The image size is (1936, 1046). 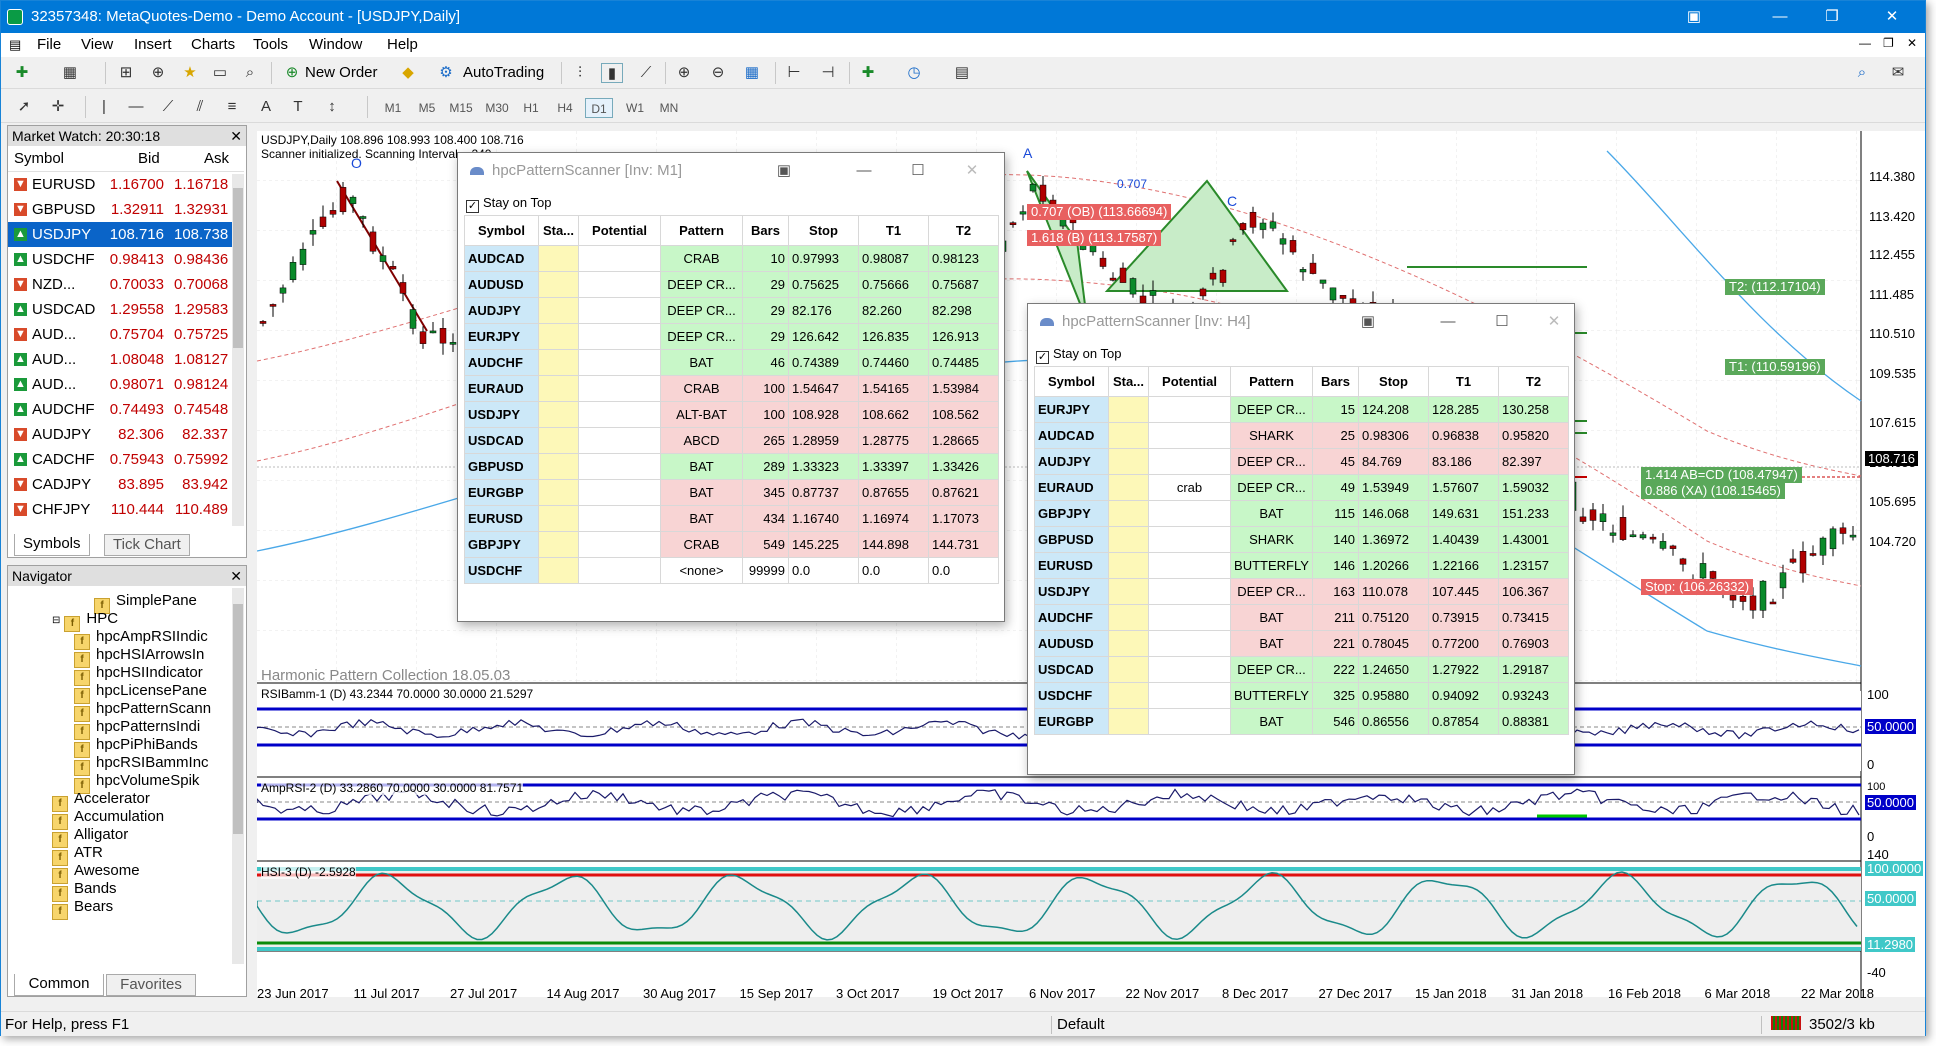 I want to click on menu-file: File, so click(x=49, y=44).